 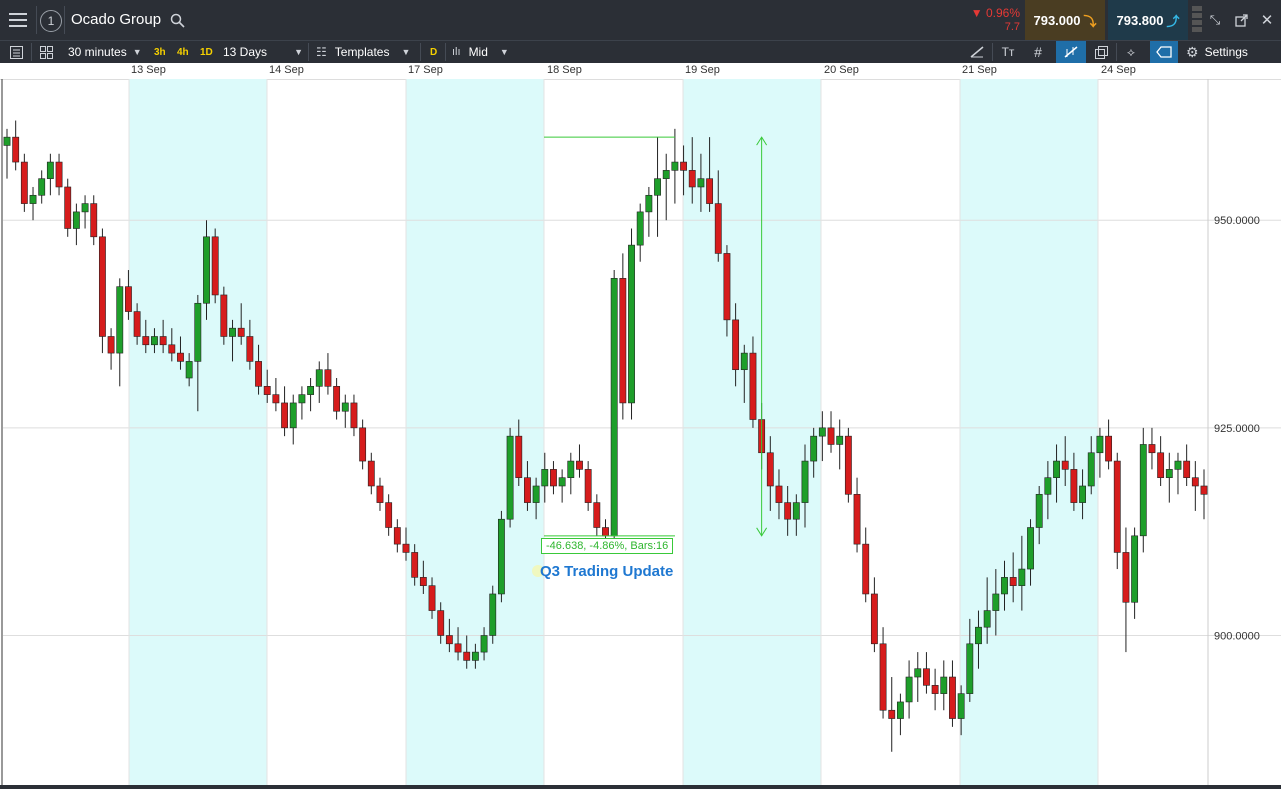 I want to click on price-type-badge: D, so click(x=433, y=52).